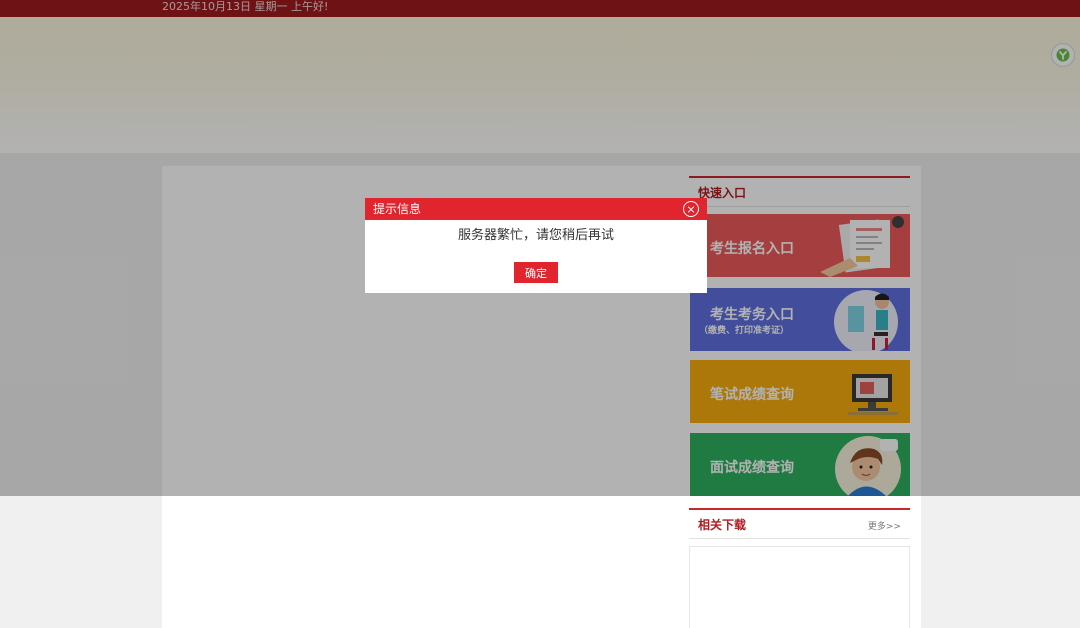 The width and height of the screenshot is (1080, 628). What do you see at coordinates (536, 245) in the screenshot?
I see `alert-dialog: 提示信息 服务器繁忙，请您稍后再试 确定` at bounding box center [536, 245].